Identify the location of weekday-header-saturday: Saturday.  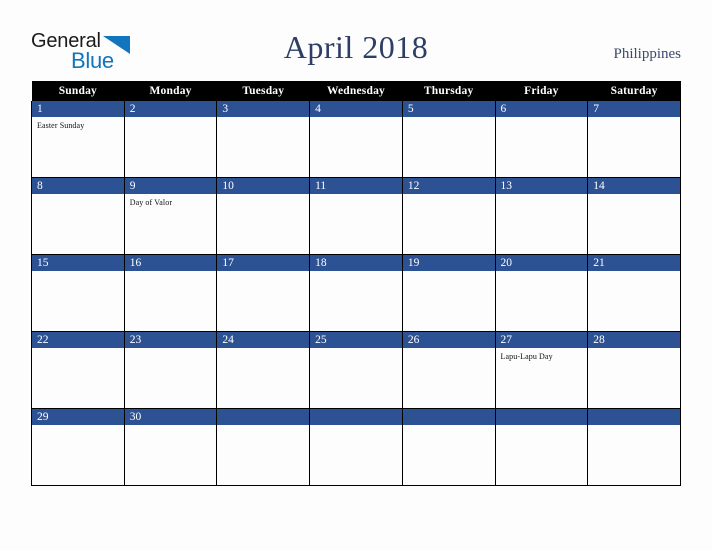
(634, 91).